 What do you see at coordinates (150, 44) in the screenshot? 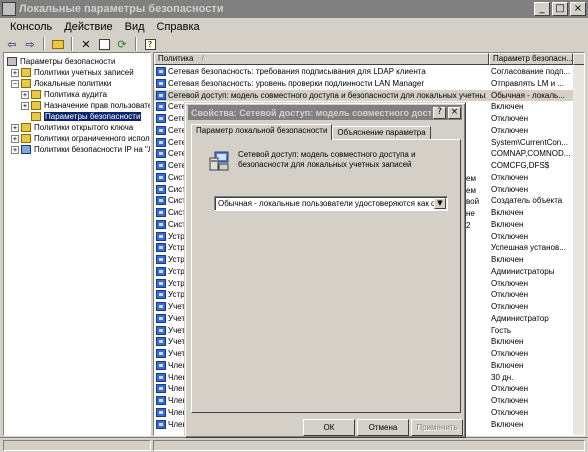
I see `help-icon: ?` at bounding box center [150, 44].